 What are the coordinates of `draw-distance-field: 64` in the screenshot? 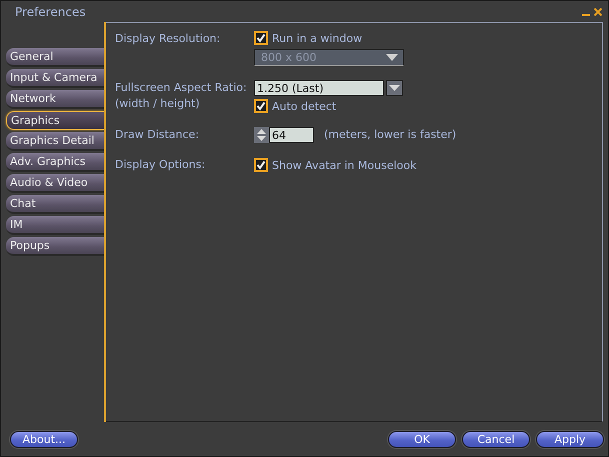 It's located at (291, 135).